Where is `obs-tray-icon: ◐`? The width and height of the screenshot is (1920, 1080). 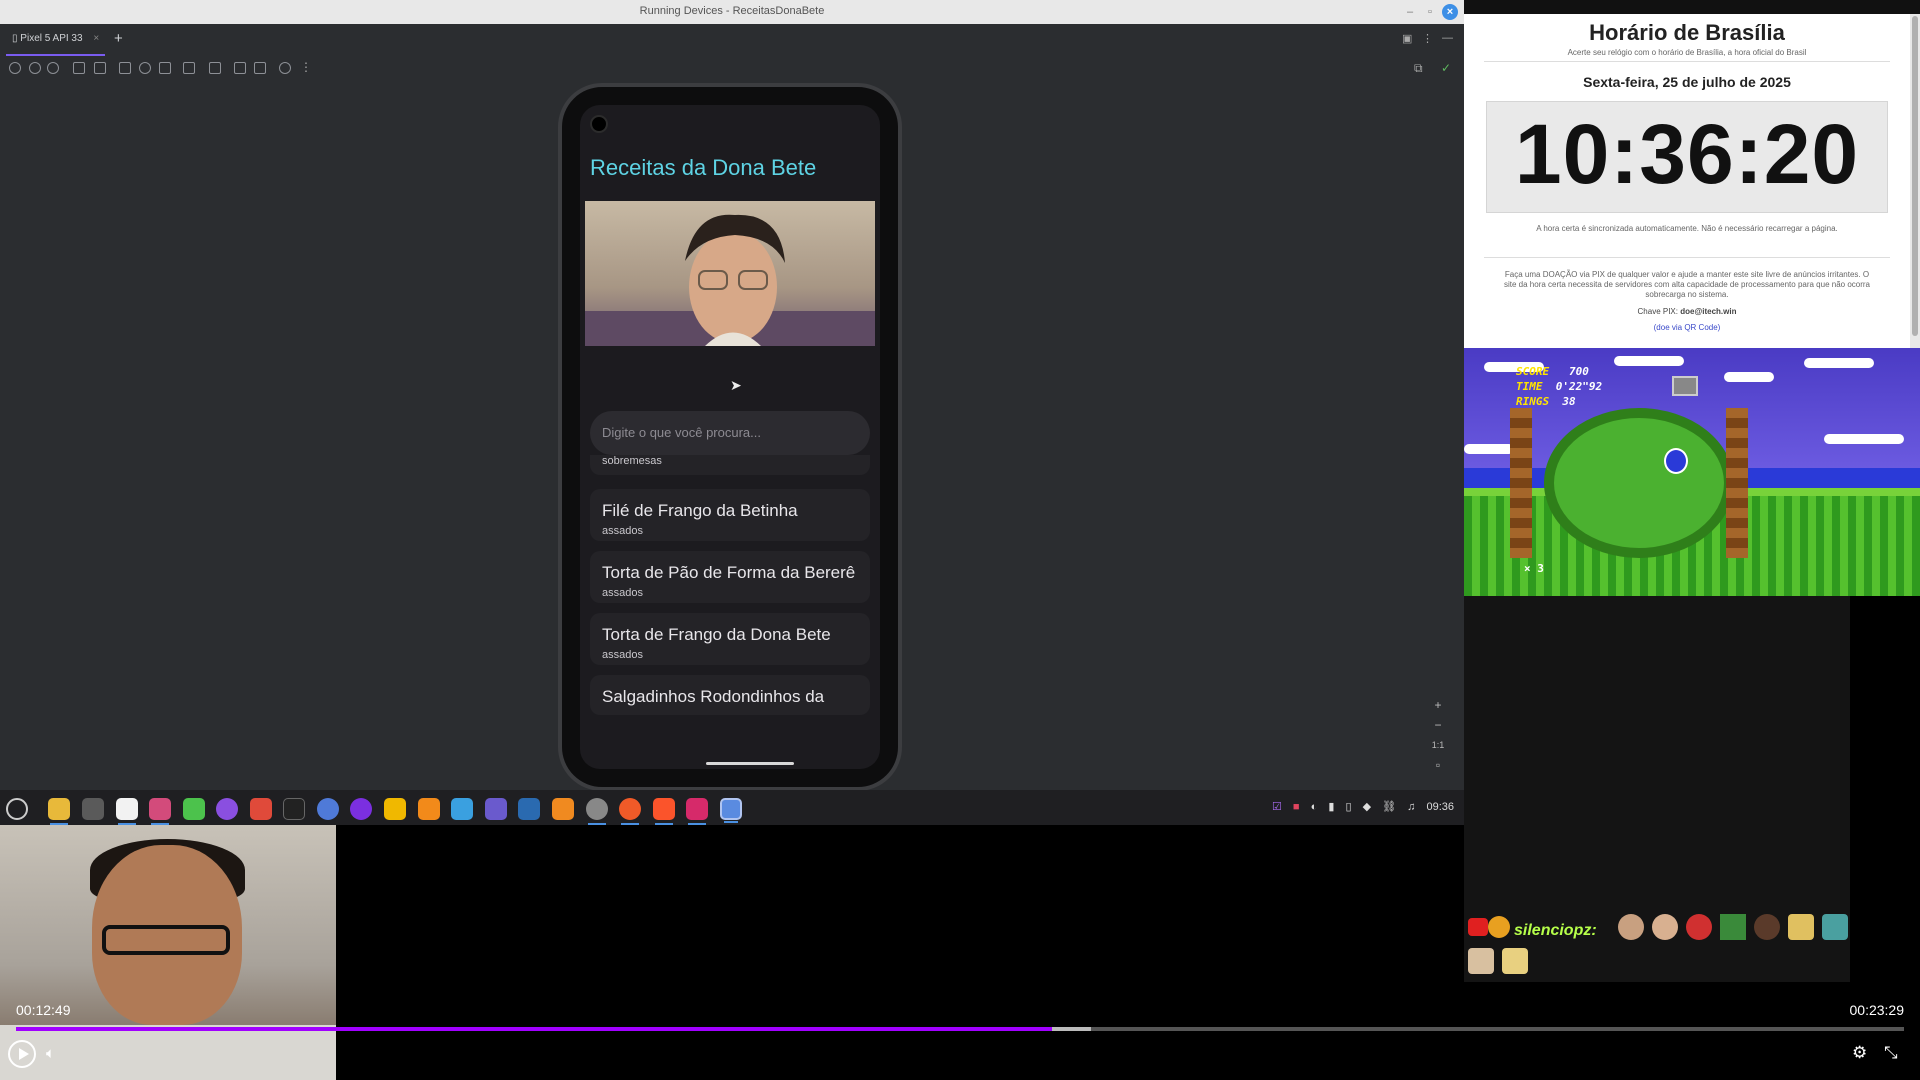 obs-tray-icon: ◐ is located at coordinates (1314, 807).